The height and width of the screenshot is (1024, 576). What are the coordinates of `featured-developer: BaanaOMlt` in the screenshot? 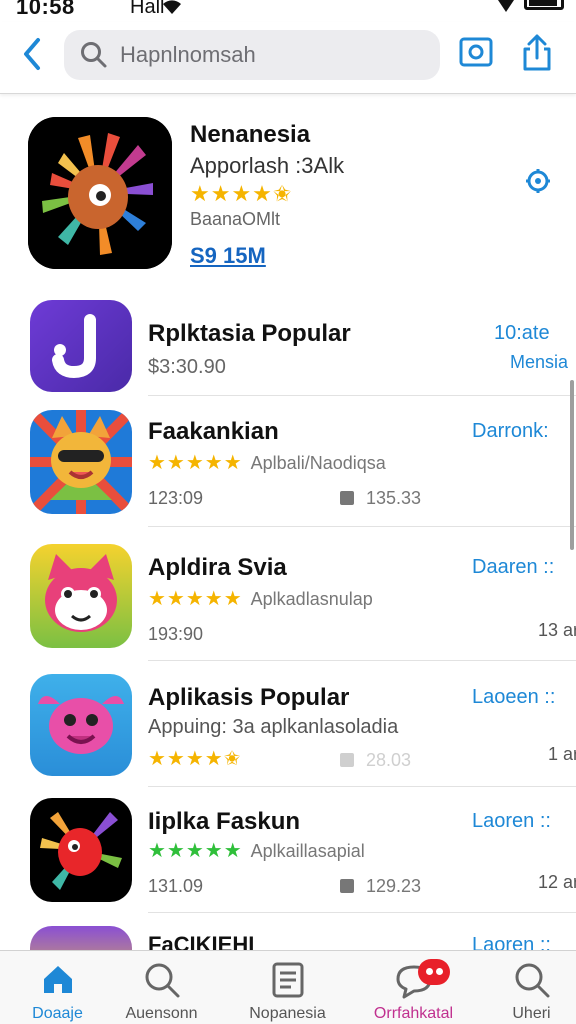 It's located at (235, 219).